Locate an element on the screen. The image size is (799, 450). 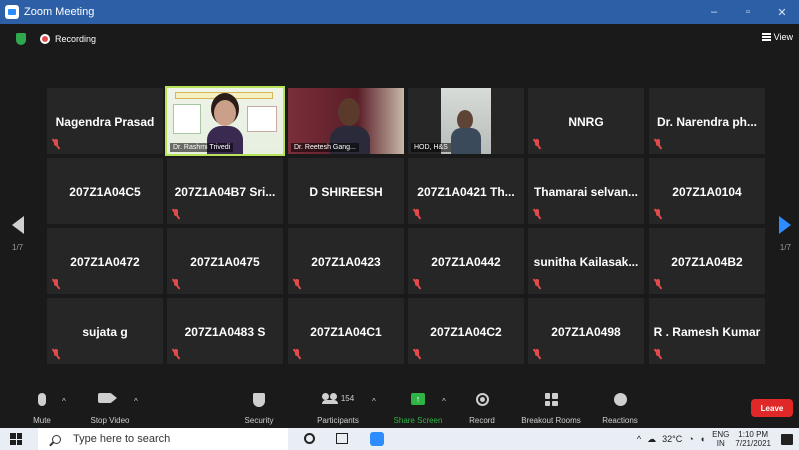
participant-name: 207Z1A0483 S is located at coordinates (225, 332).